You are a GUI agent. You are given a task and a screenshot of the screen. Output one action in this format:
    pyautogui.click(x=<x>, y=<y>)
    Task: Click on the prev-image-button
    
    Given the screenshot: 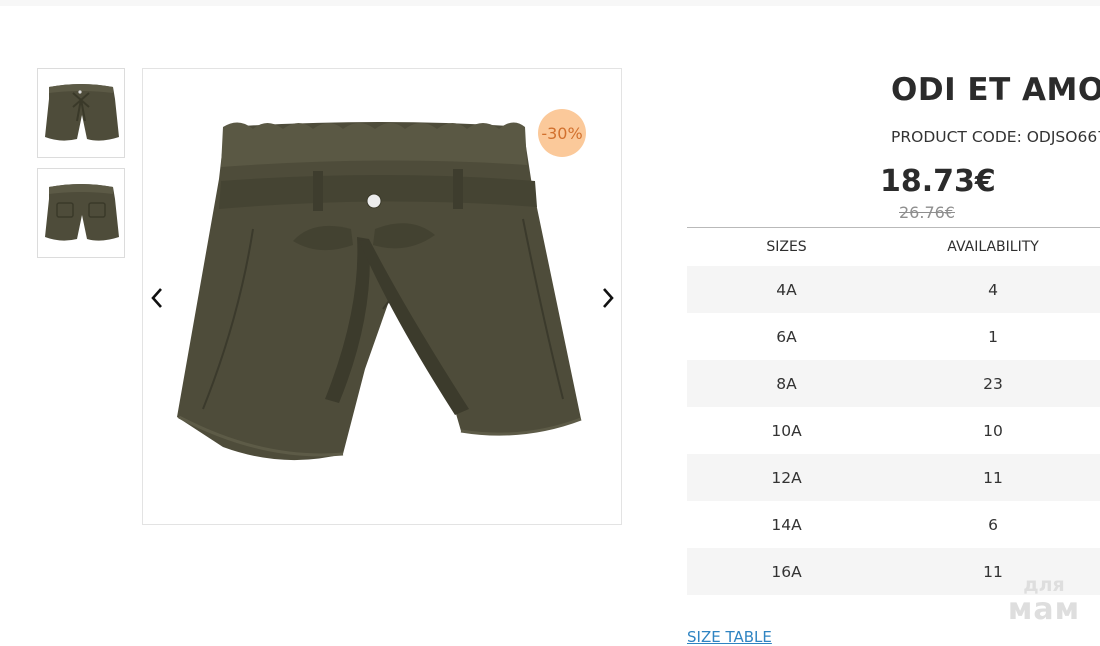 What is the action you would take?
    pyautogui.click(x=157, y=298)
    